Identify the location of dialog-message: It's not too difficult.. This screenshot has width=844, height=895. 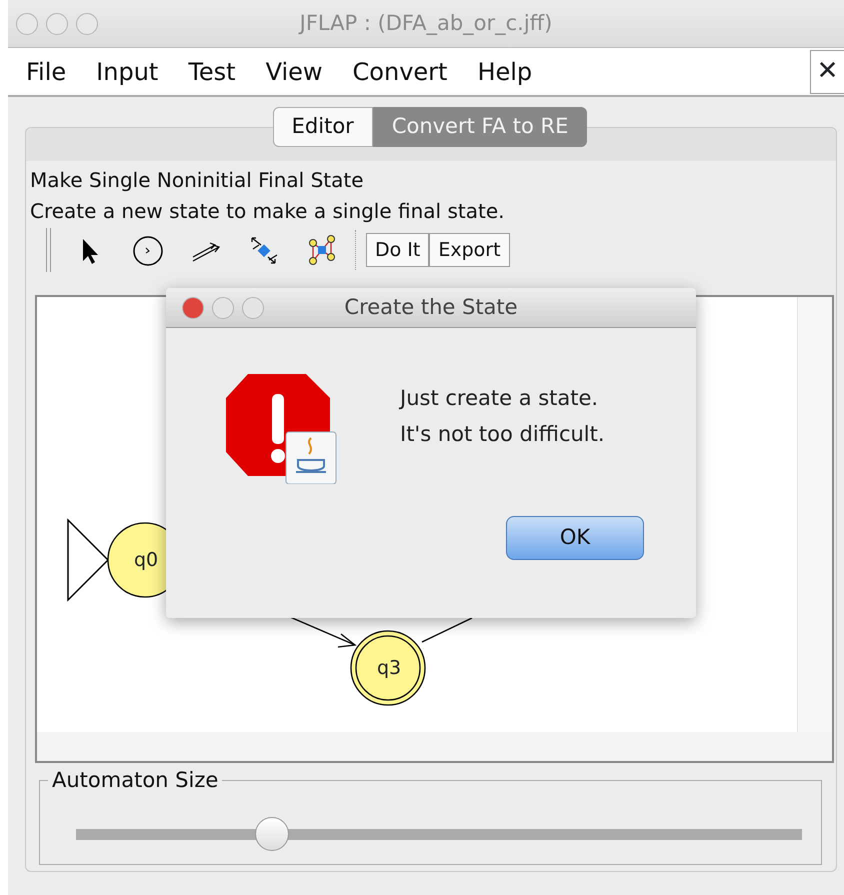
(502, 434).